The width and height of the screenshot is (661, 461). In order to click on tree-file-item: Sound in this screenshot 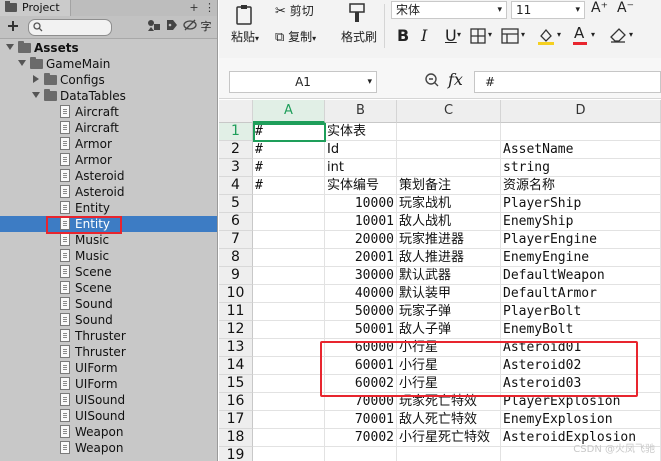, I will do `click(108, 304)`.